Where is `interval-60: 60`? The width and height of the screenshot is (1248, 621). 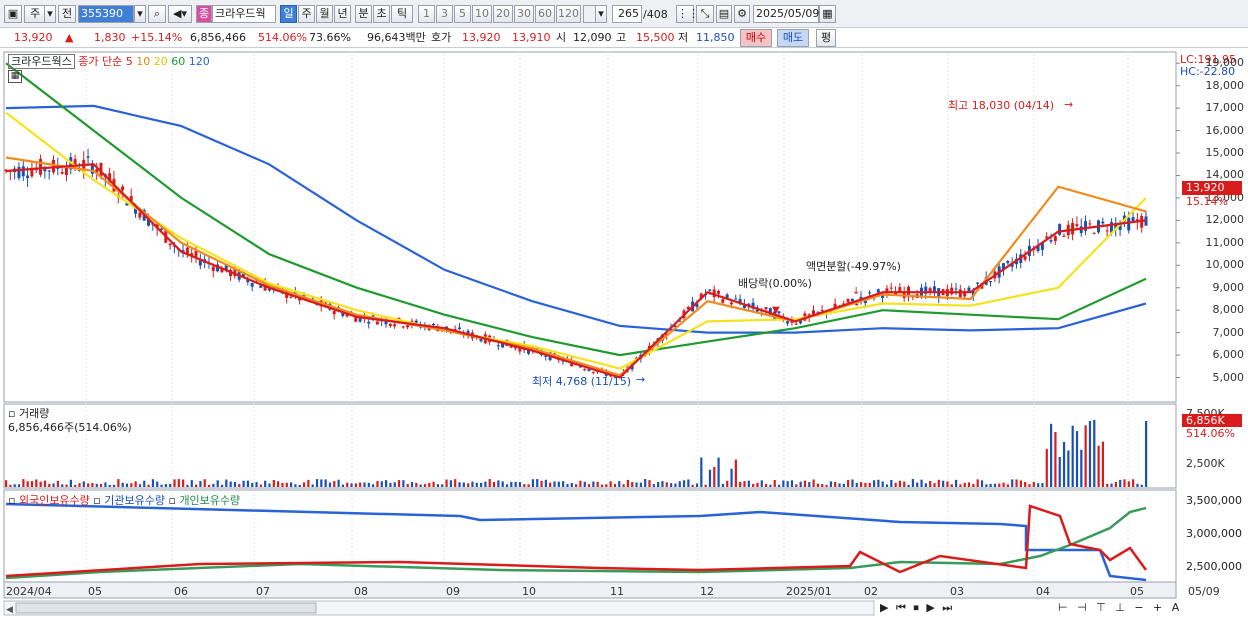 interval-60: 60 is located at coordinates (545, 14).